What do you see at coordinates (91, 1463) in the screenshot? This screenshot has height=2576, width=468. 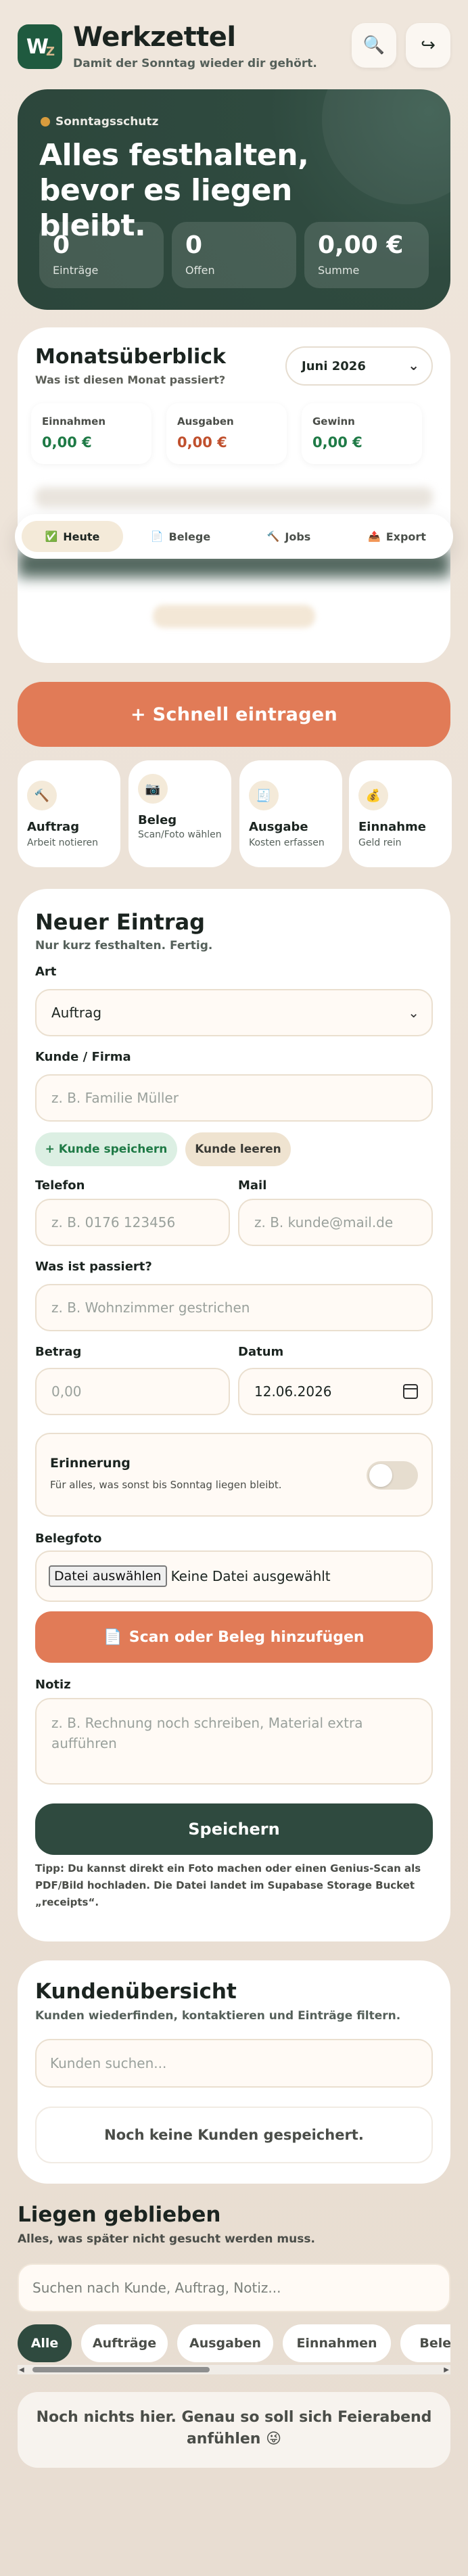 I see `reminder-title: Erinnerung` at bounding box center [91, 1463].